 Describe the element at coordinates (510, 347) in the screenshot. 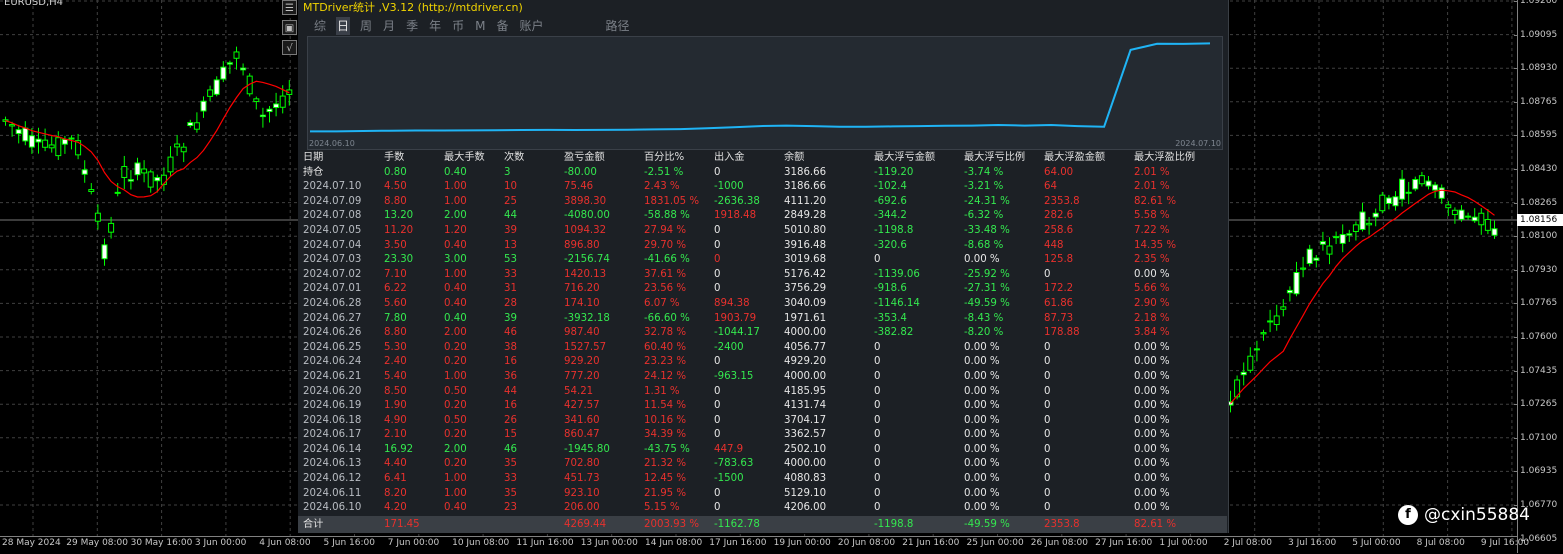

I see `cell-count: 38` at that location.